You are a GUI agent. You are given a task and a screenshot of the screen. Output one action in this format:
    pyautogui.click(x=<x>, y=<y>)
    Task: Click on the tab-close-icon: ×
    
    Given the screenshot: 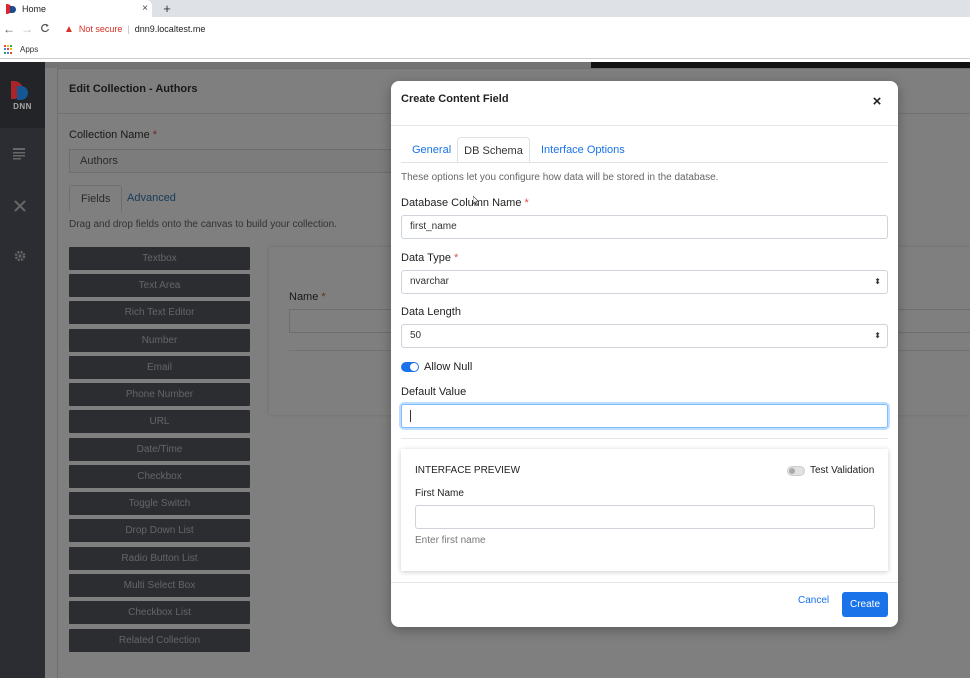 What is the action you would take?
    pyautogui.click(x=145, y=8)
    